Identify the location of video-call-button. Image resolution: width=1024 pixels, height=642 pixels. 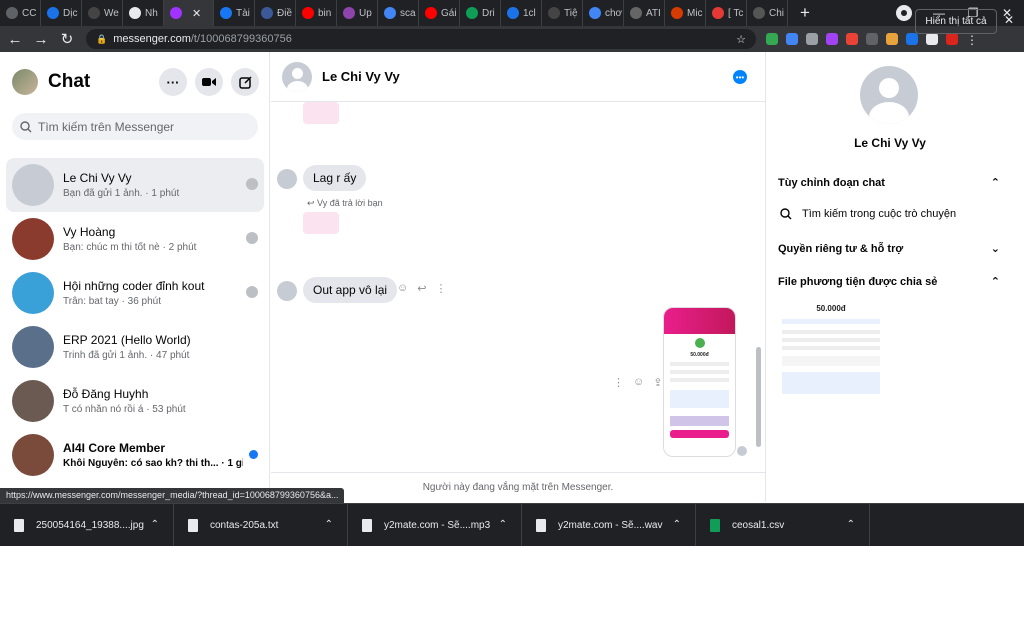
(209, 82).